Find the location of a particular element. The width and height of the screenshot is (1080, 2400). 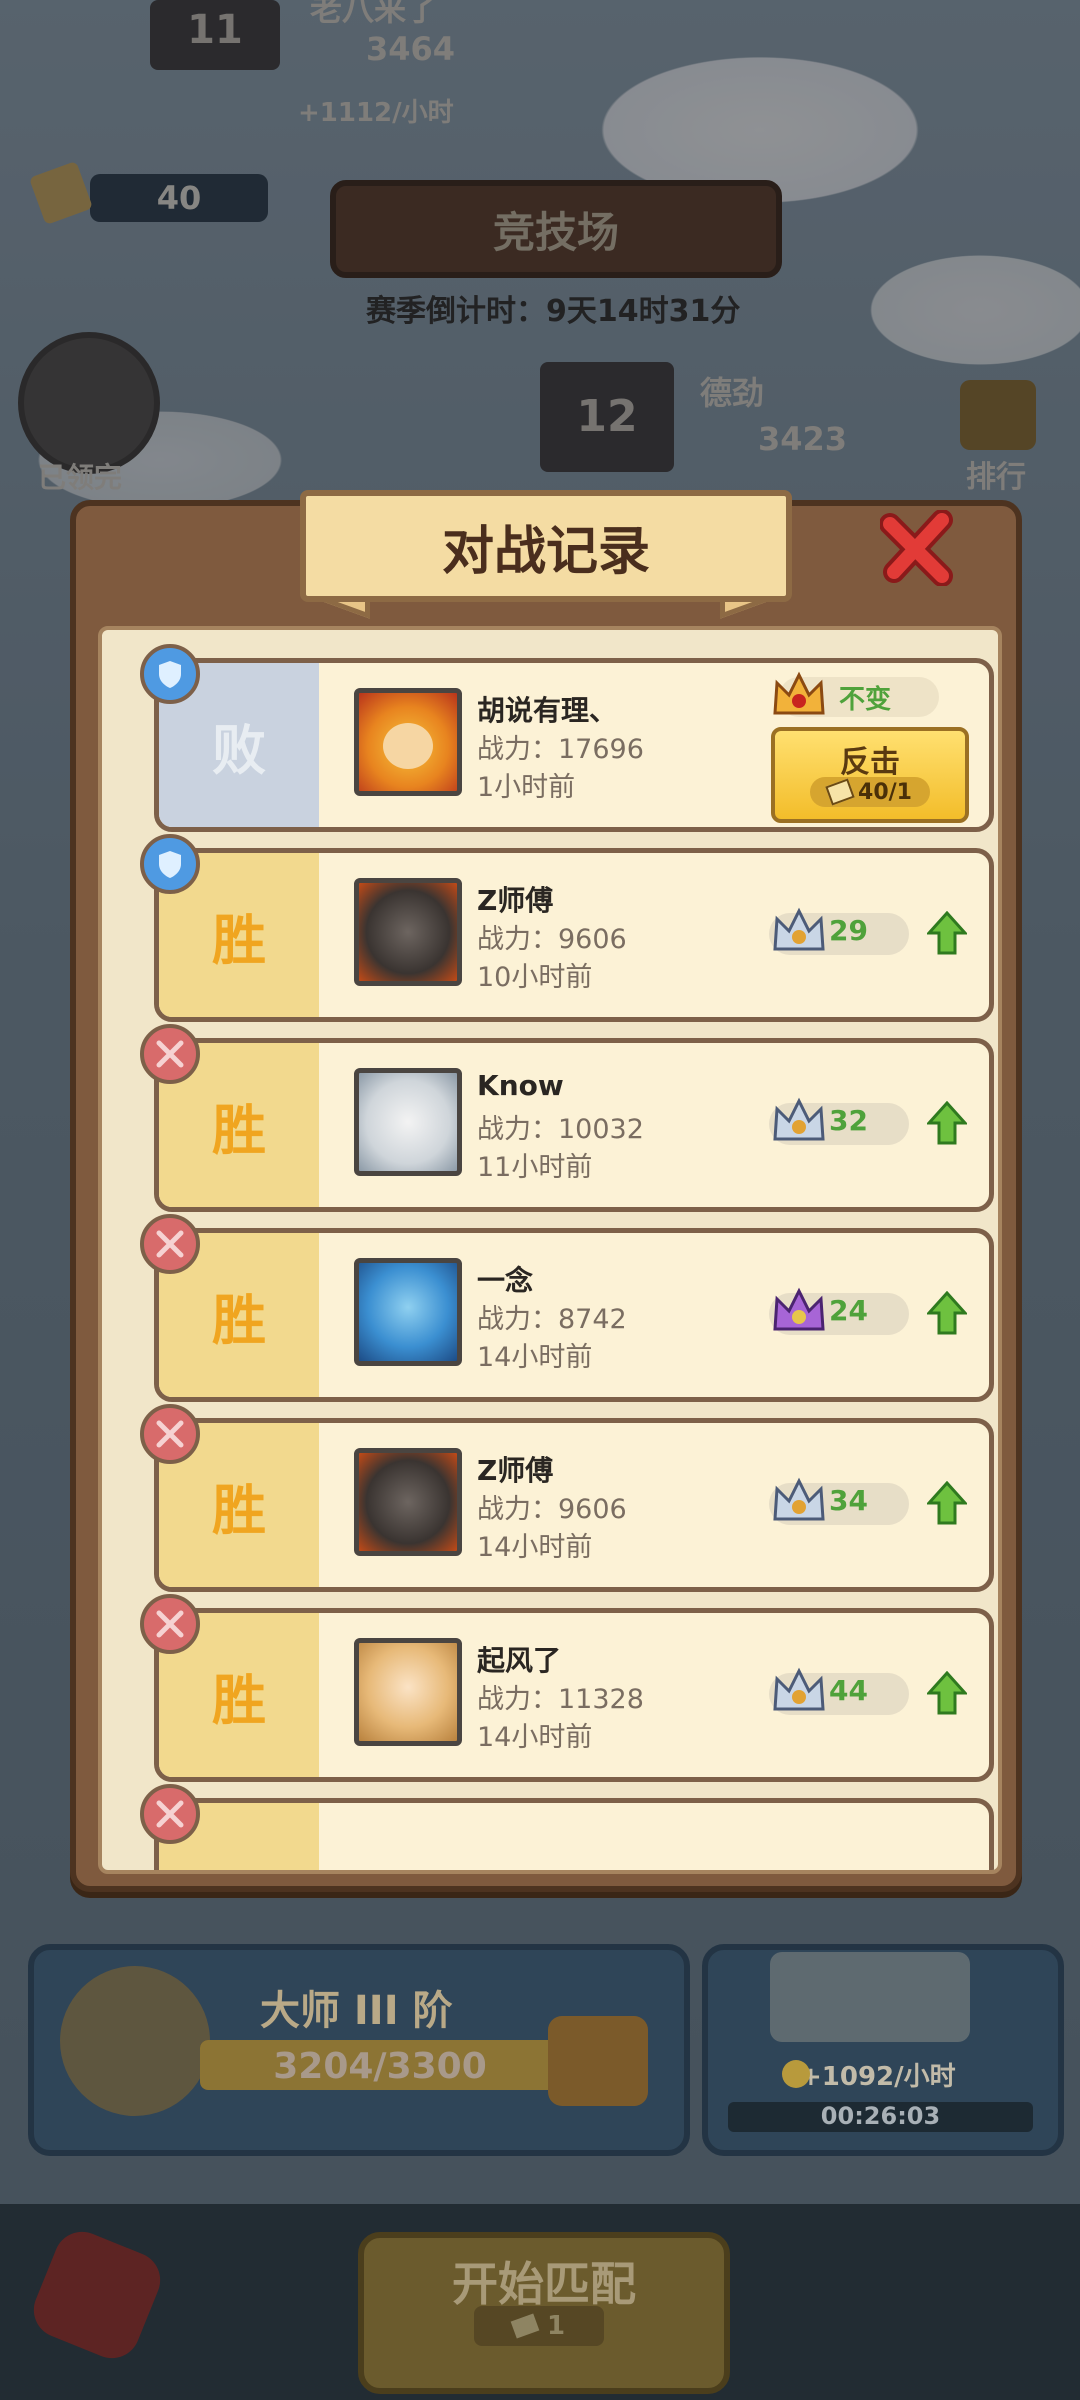

record-row: 败 胡说有理、 战力：17696 1小时前 不变 反击 40/1 is located at coordinates (574, 745).